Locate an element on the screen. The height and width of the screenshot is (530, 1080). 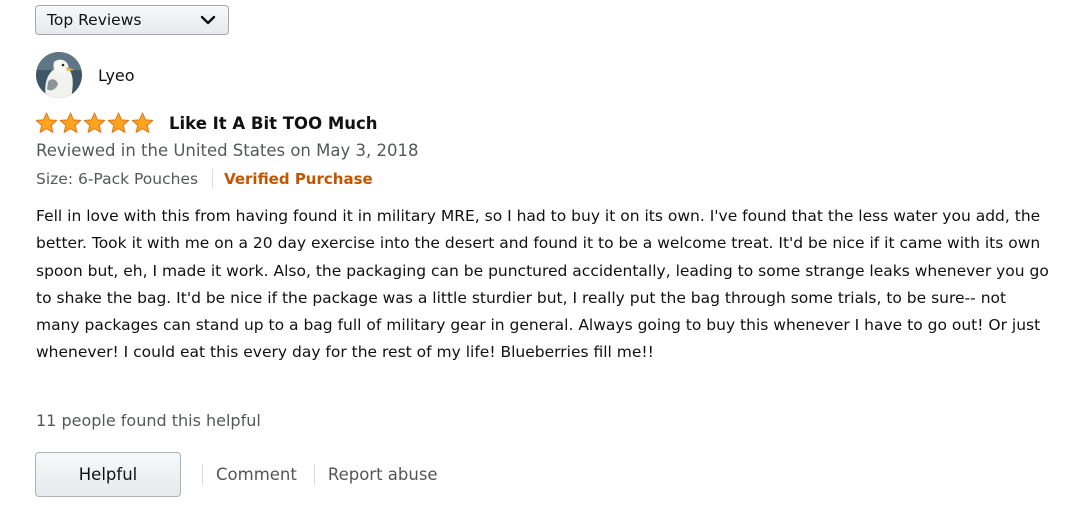
rating-row: Like It A Bit TOO Much is located at coordinates (206, 123).